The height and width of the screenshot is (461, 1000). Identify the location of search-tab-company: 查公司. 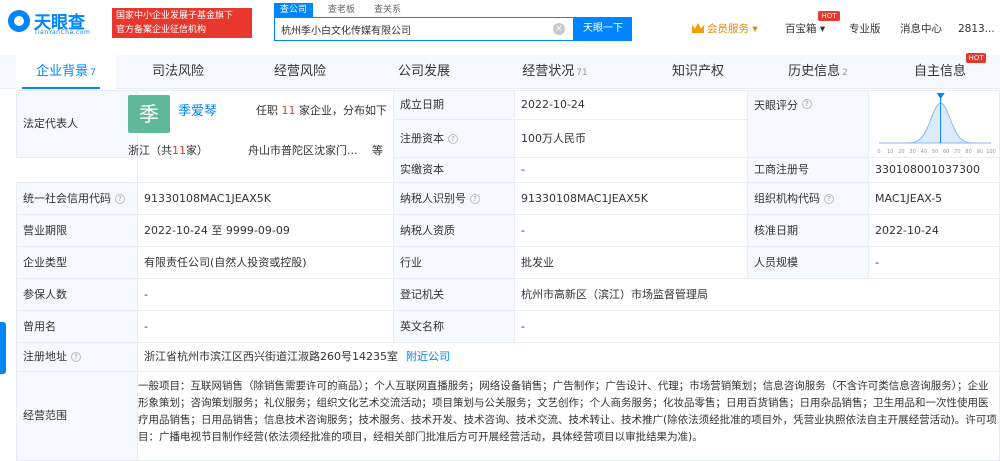
(294, 10).